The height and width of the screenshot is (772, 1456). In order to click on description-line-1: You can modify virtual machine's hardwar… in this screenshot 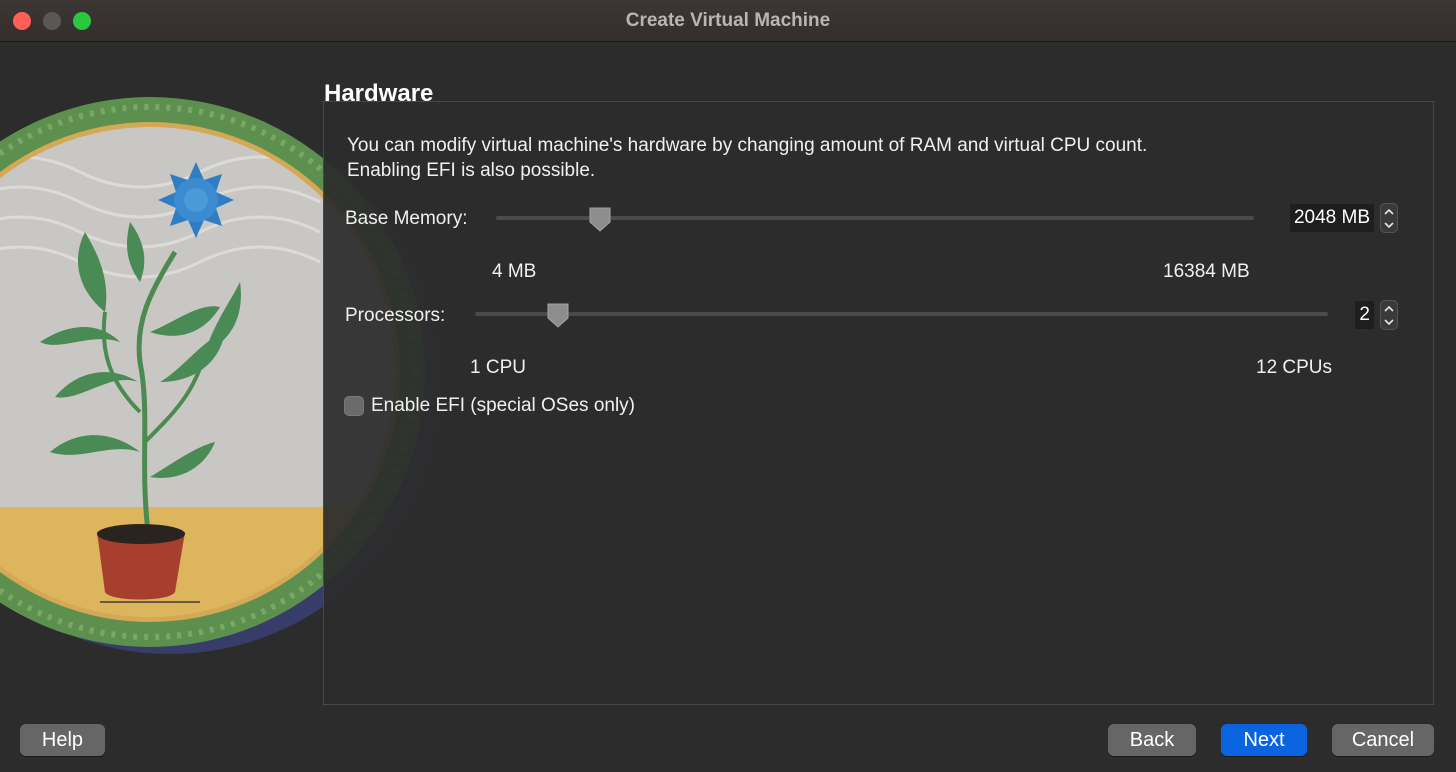, I will do `click(747, 145)`.